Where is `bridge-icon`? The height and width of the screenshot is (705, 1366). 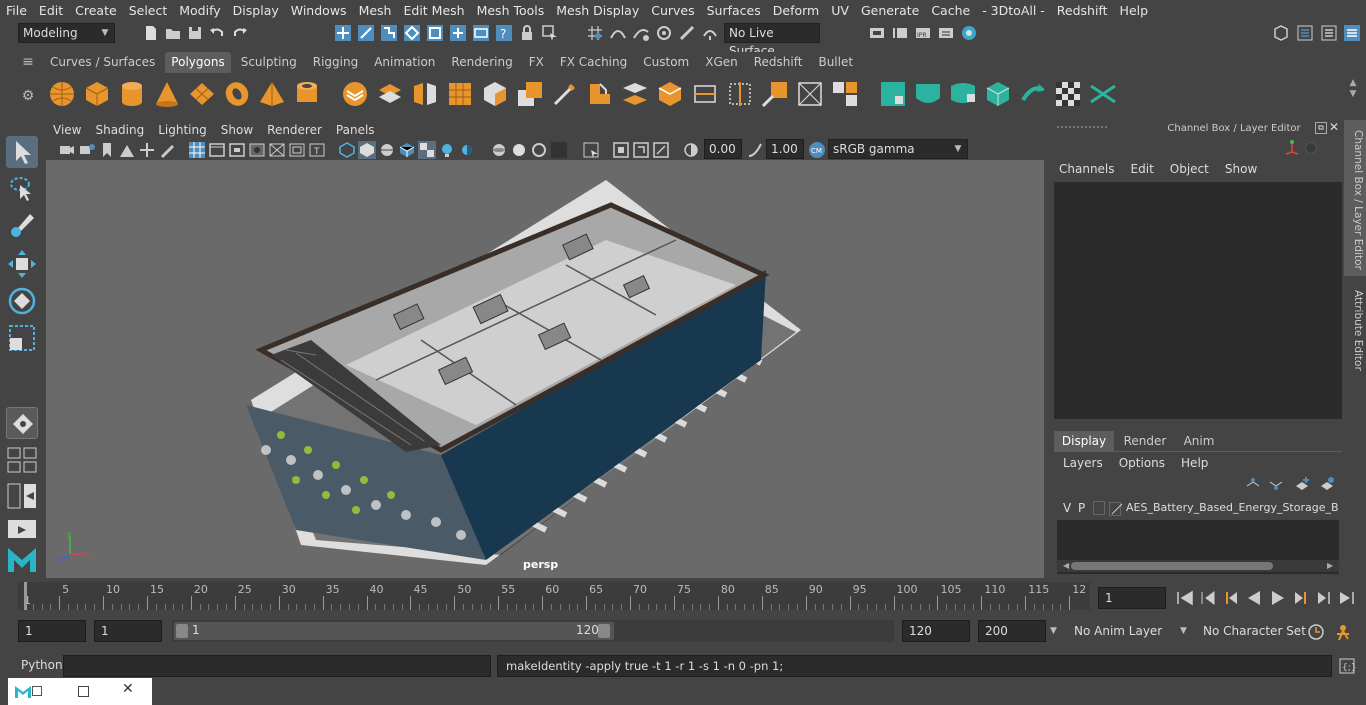 bridge-icon is located at coordinates (635, 94).